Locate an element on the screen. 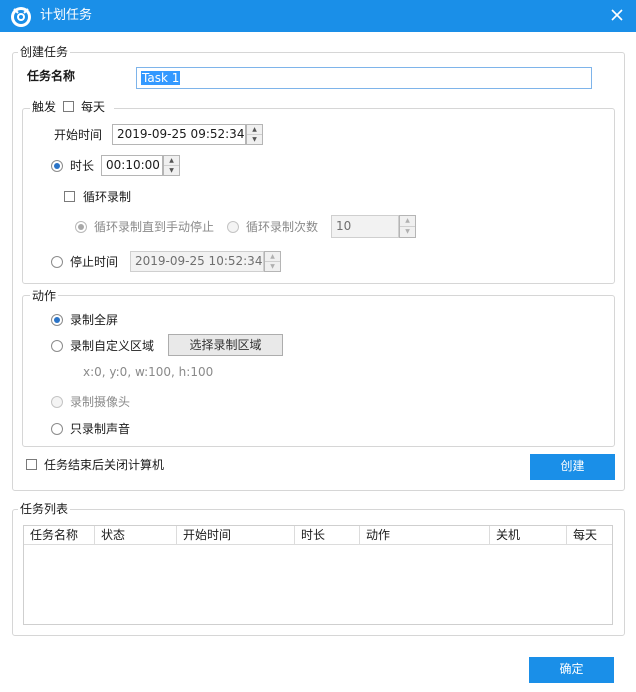  custom-area-label: 录制自定义区域 is located at coordinates (112, 346).